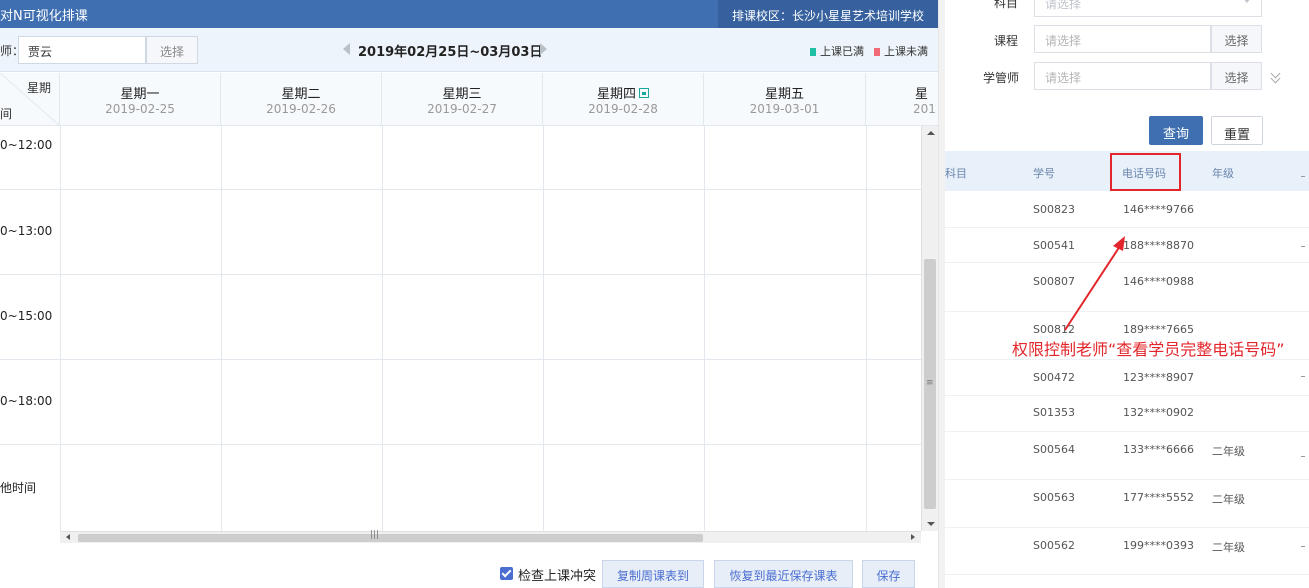 This screenshot has width=1309, height=588. Describe the element at coordinates (18, 488) in the screenshot. I see `time-slot-label: 他时间` at that location.